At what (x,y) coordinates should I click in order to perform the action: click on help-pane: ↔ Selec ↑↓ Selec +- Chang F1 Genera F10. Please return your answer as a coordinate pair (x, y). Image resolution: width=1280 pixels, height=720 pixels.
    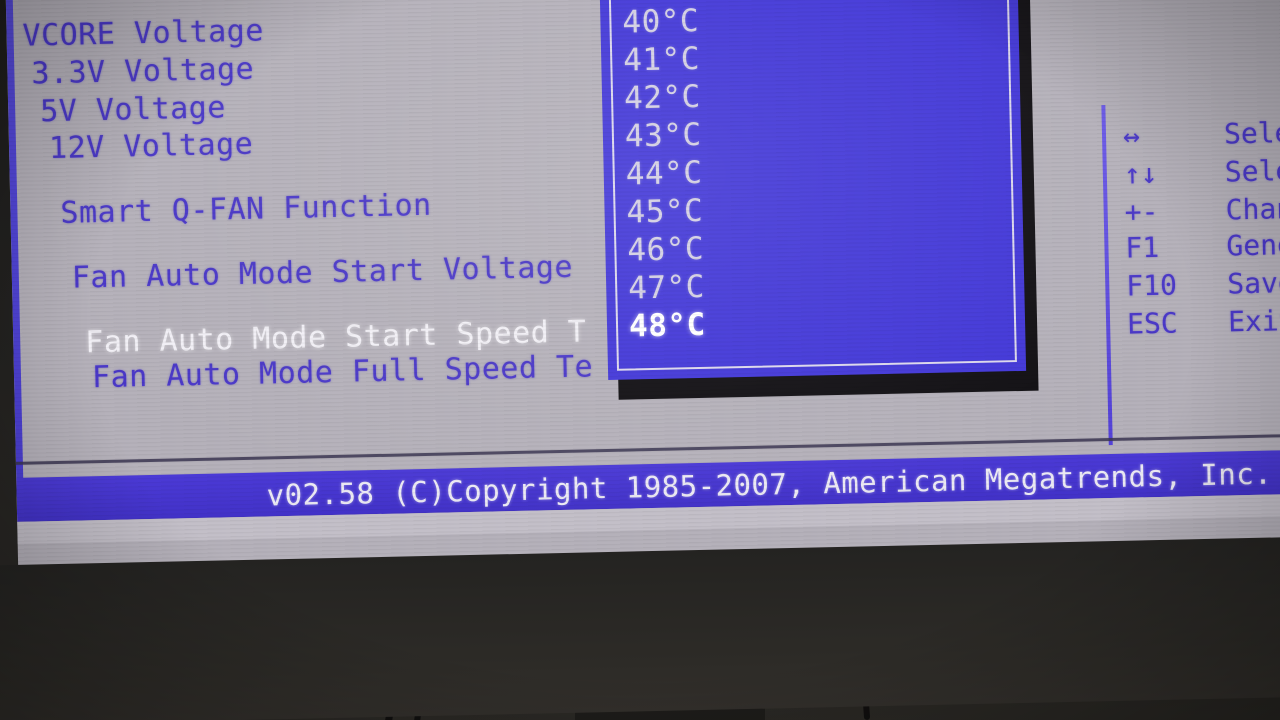
    Looking at the image, I should click on (1194, 269).